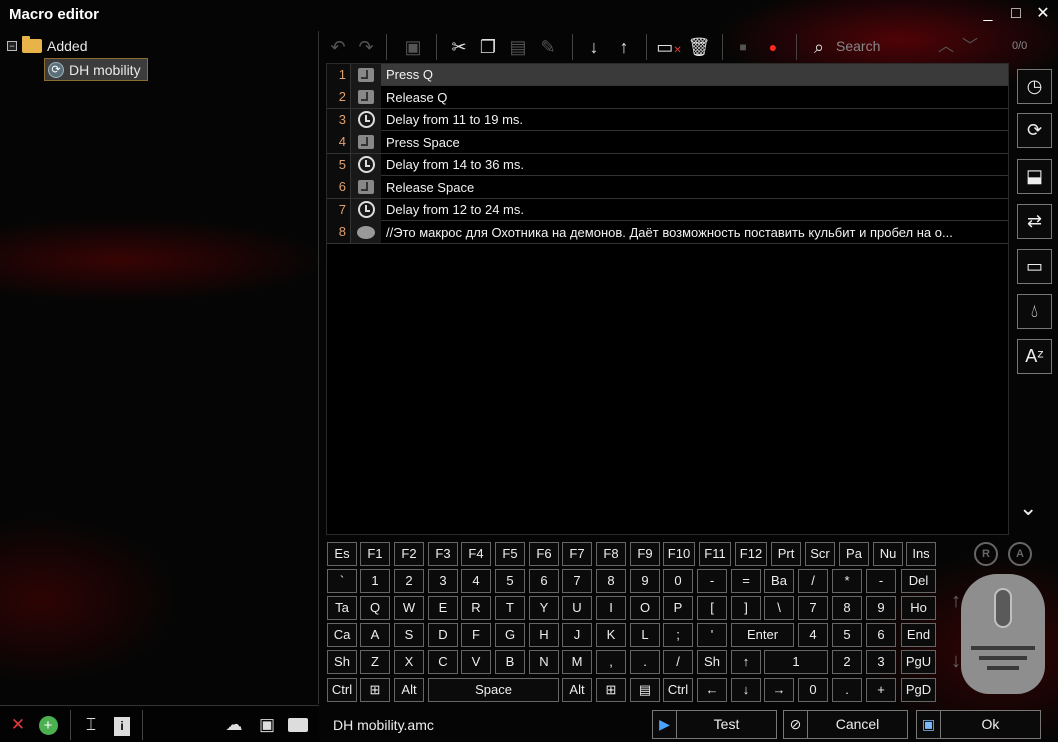 This screenshot has width=1058, height=742. What do you see at coordinates (667, 142) in the screenshot?
I see `list-item: 4 Press Space` at bounding box center [667, 142].